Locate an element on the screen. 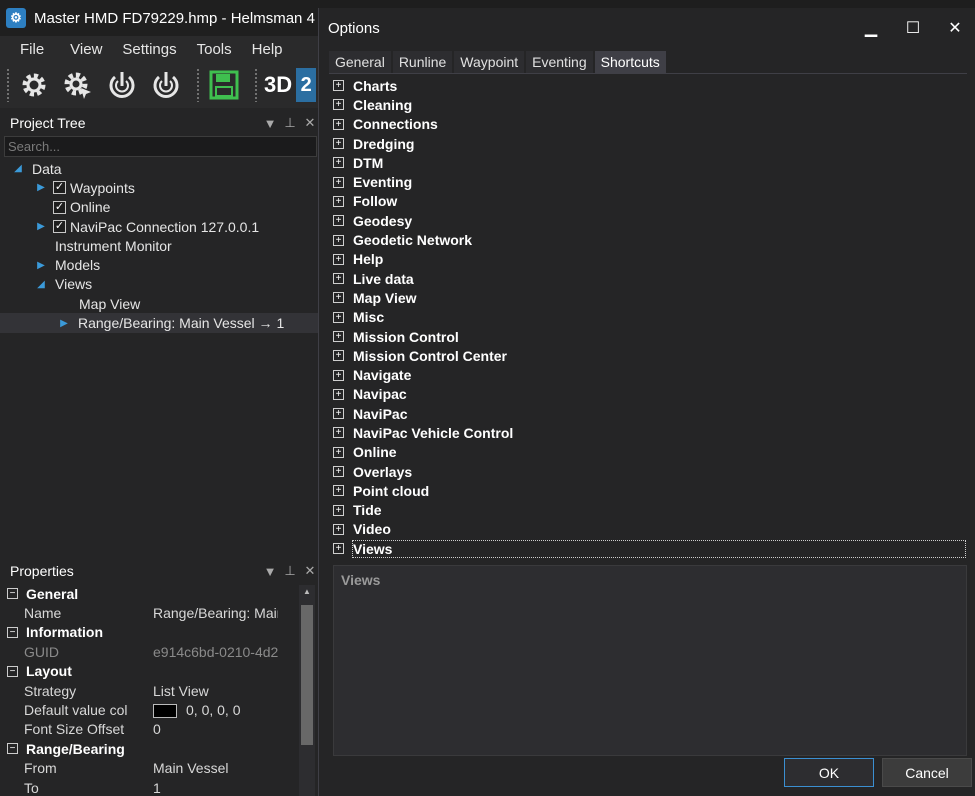 This screenshot has height=796, width=975. disconnect-button is located at coordinates (166, 85).